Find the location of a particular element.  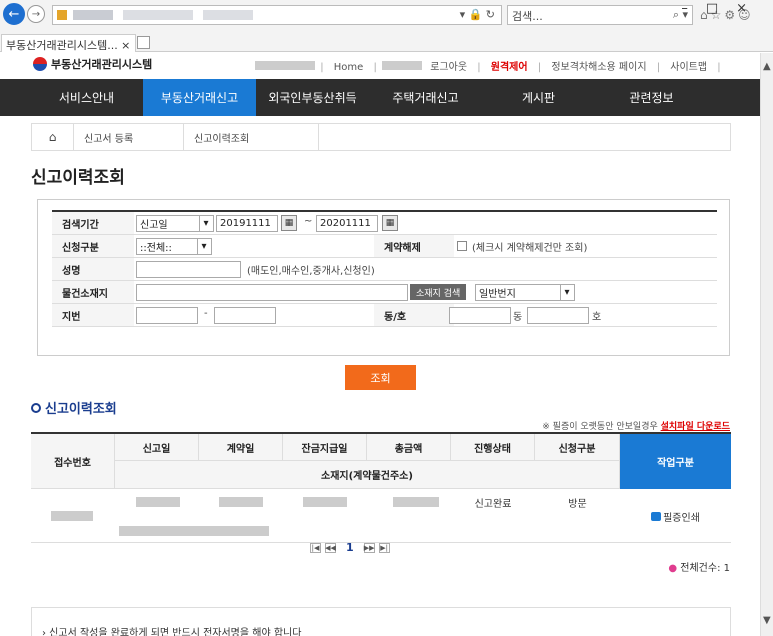

redacted-report-date is located at coordinates (158, 502).